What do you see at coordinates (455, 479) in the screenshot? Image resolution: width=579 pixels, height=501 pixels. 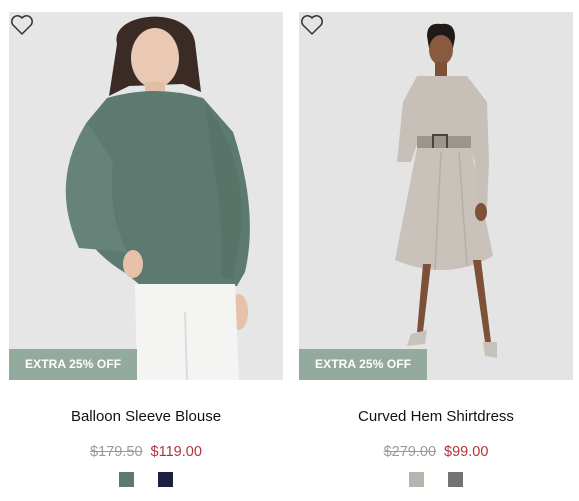 I see `color-swatch-gray` at bounding box center [455, 479].